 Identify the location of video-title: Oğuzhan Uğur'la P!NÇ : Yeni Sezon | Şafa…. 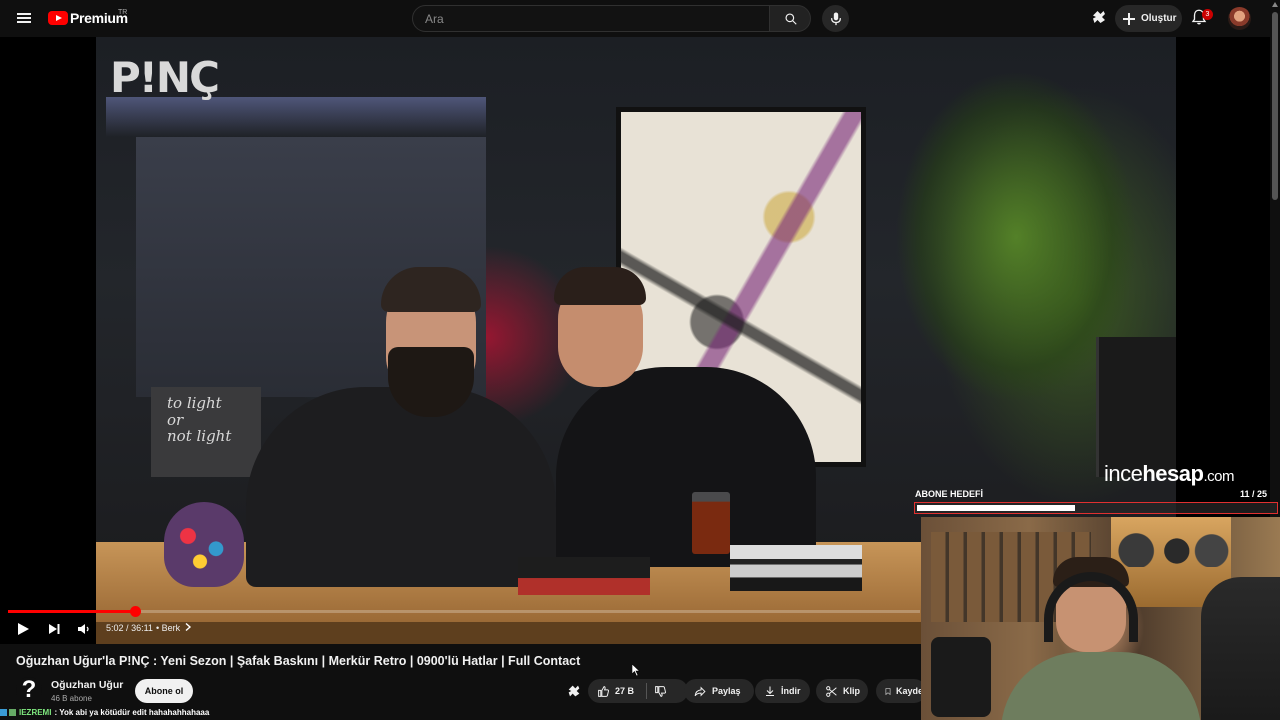
(298, 661).